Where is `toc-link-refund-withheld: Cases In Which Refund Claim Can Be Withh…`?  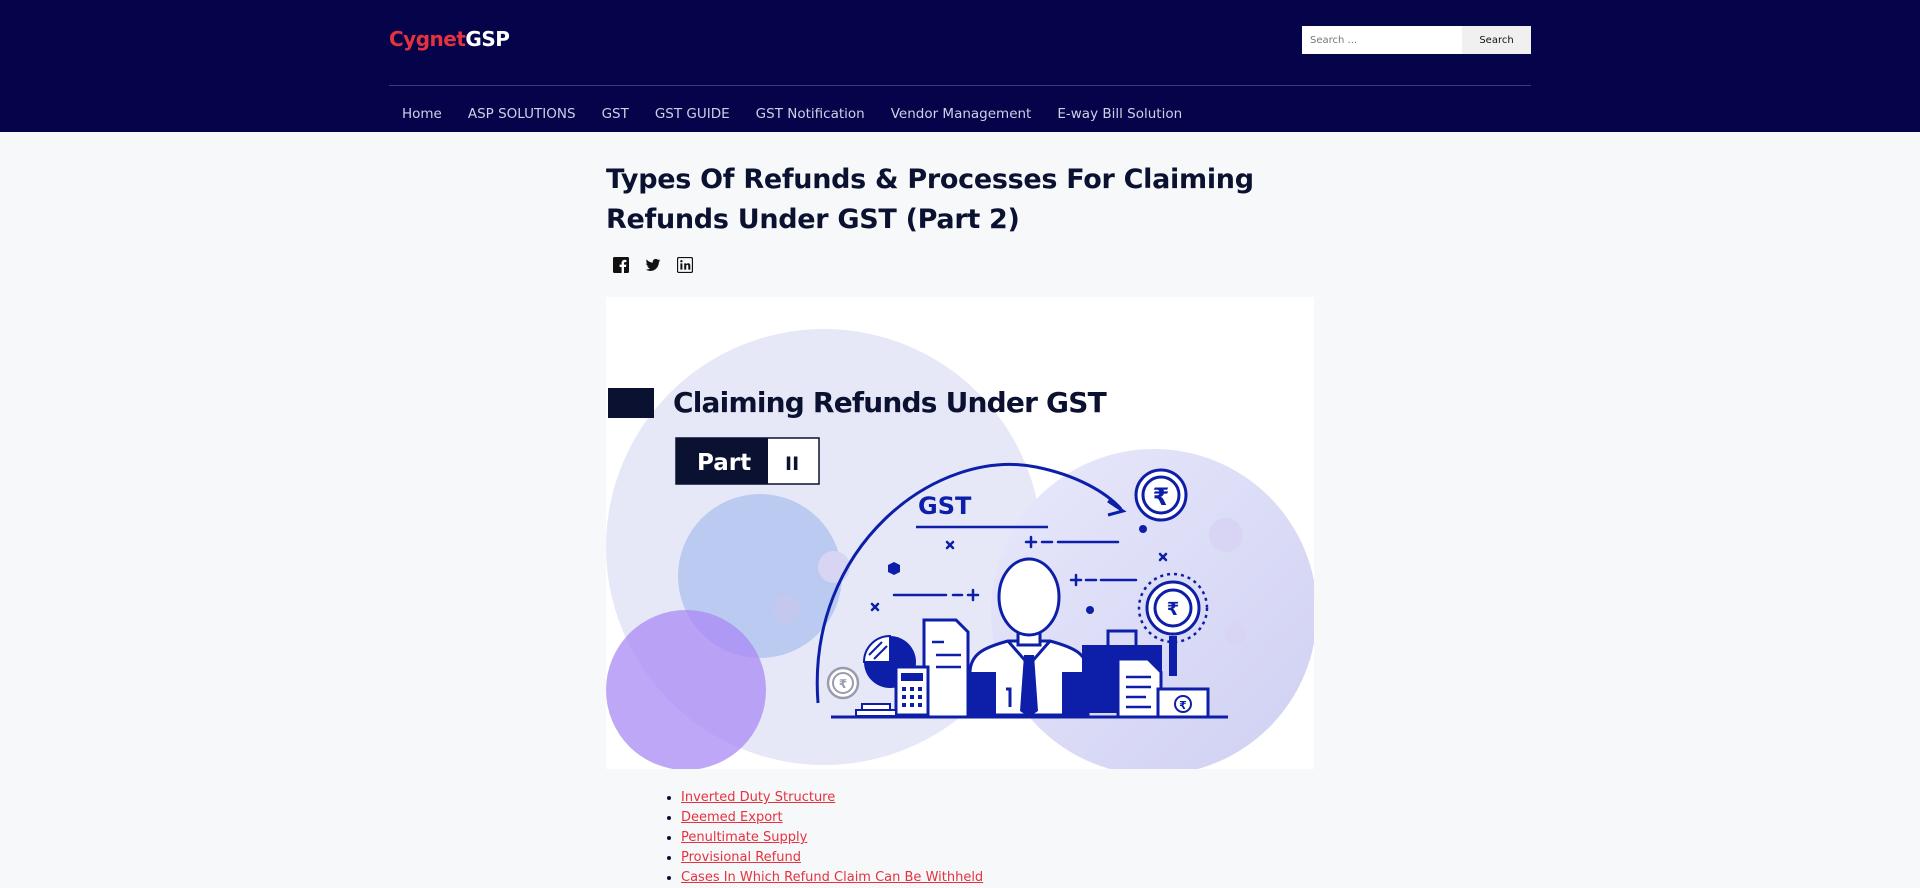
toc-link-refund-withheld: Cases In Which Refund Claim Can Be Withh… is located at coordinates (832, 877).